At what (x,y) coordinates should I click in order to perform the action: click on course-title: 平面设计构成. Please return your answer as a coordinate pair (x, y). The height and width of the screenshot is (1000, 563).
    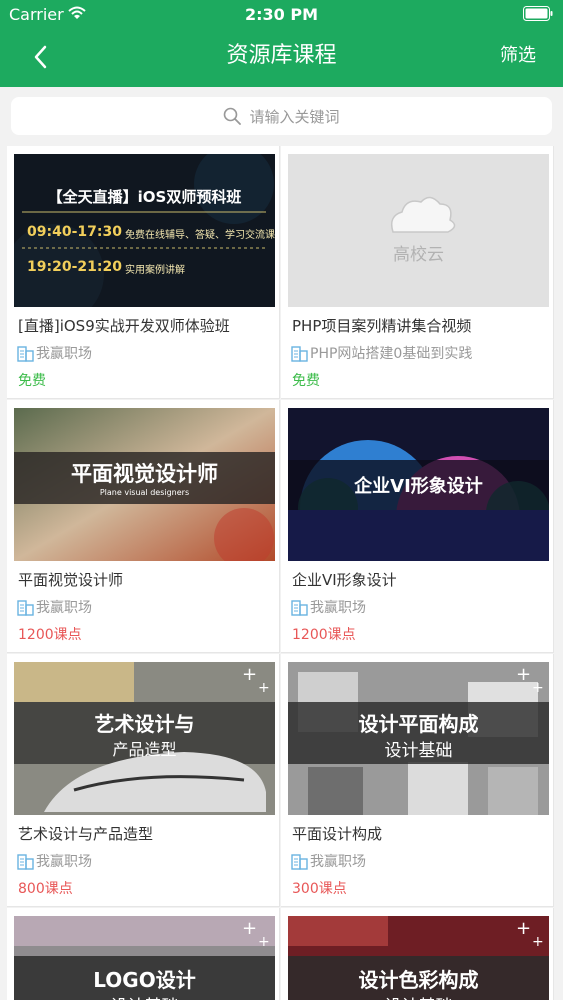
    Looking at the image, I should click on (337, 834).